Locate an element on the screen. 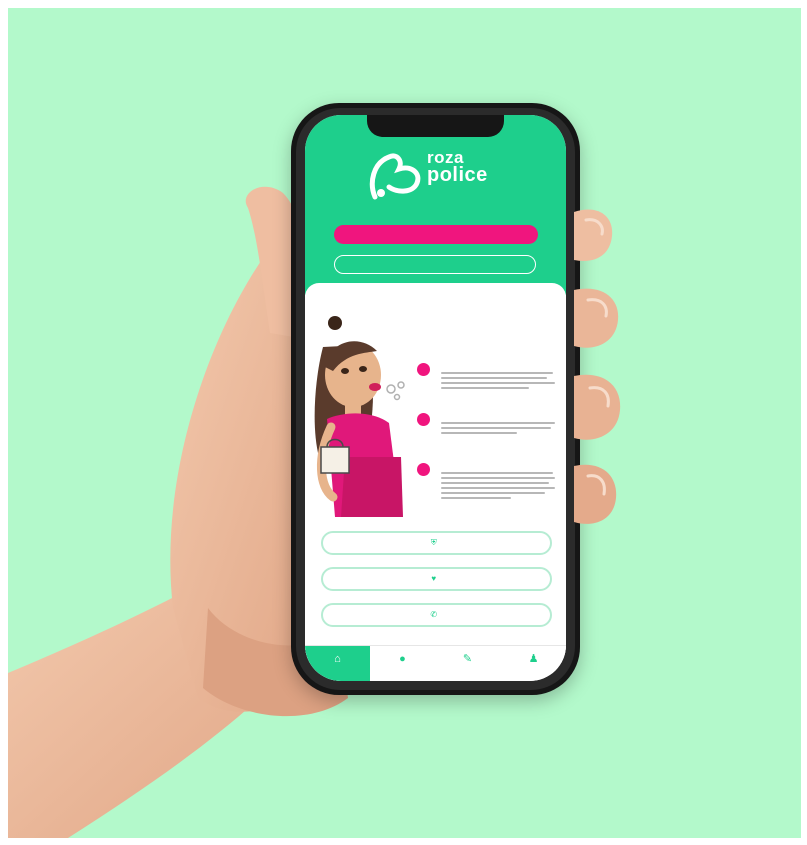 This screenshot has width=807, height=845. secondary-button is located at coordinates (435, 264).